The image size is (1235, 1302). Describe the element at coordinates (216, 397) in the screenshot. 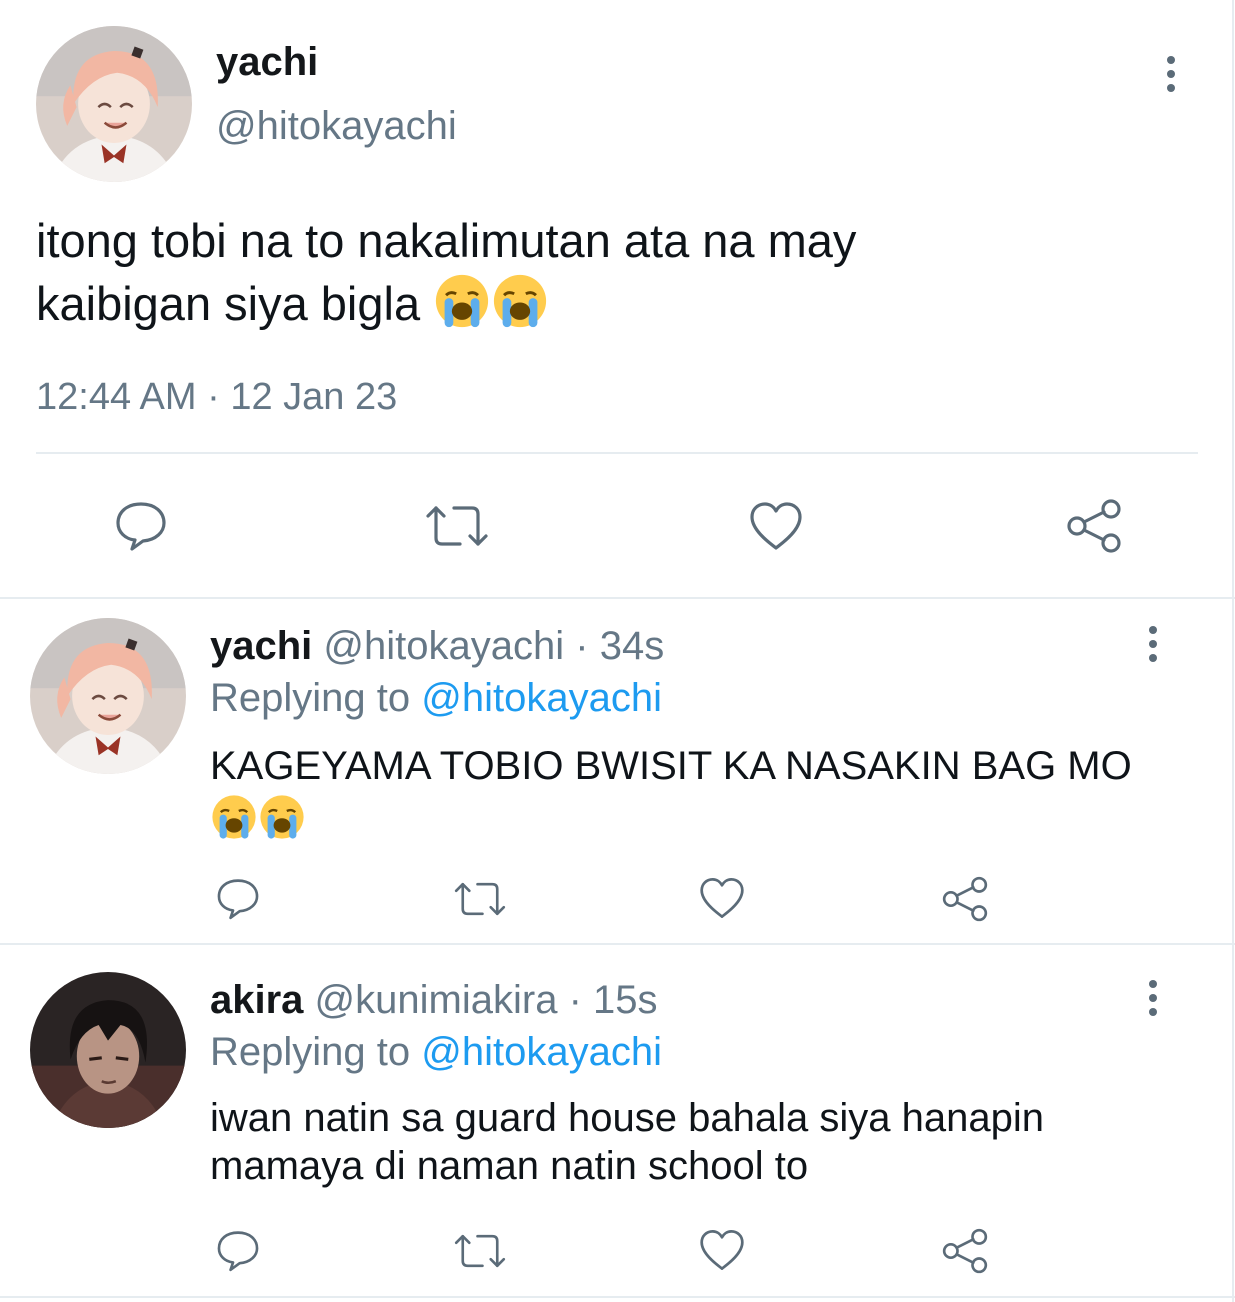

I see `timestamp: 12:44 AM · 12 Jan 23` at that location.